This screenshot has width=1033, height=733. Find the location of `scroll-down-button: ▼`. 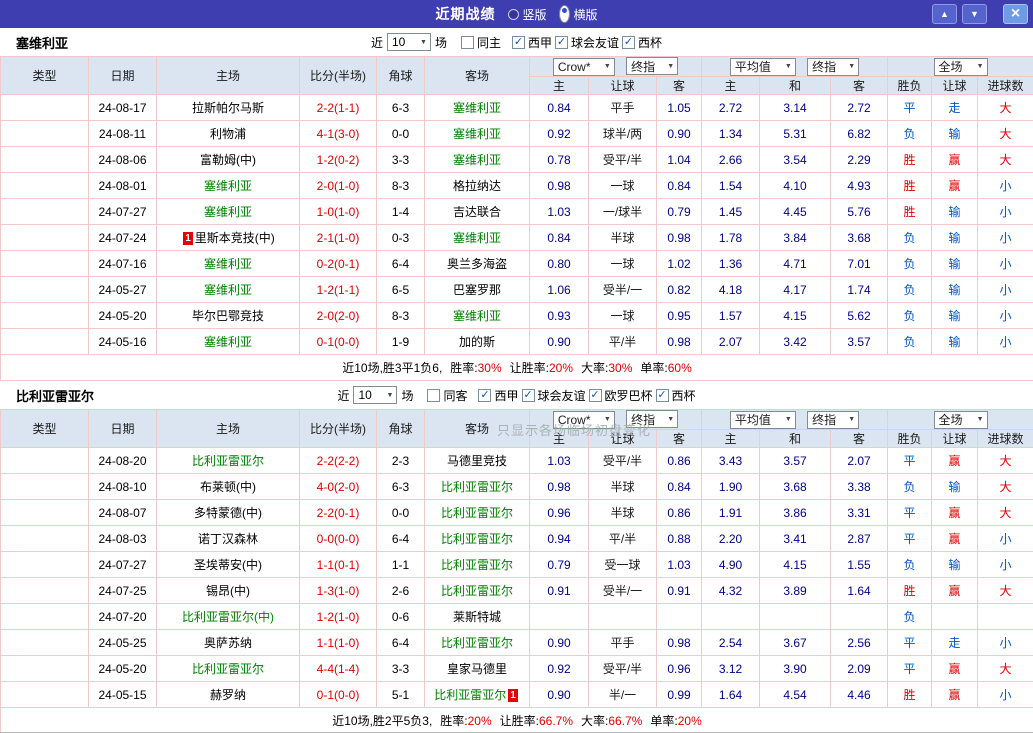

scroll-down-button: ▼ is located at coordinates (974, 14).